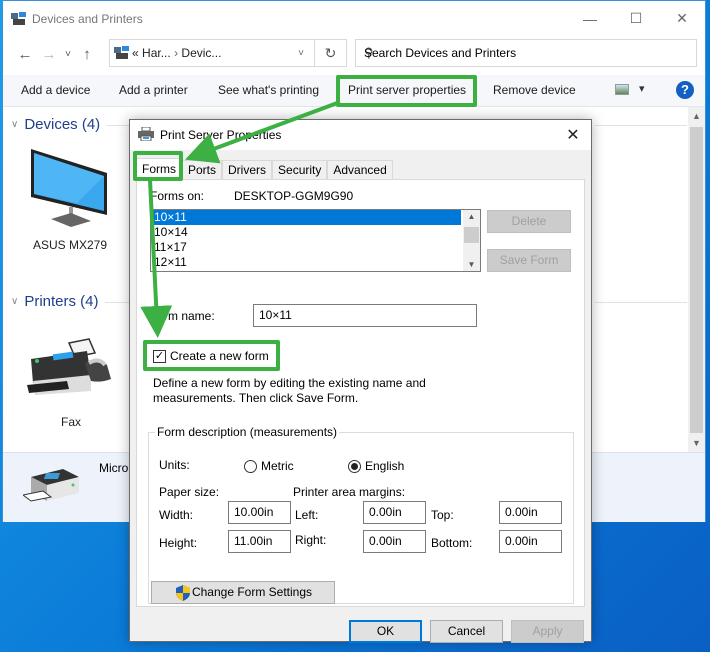 The height and width of the screenshot is (652, 710). What do you see at coordinates (622, 89) in the screenshot?
I see `change-view-icon` at bounding box center [622, 89].